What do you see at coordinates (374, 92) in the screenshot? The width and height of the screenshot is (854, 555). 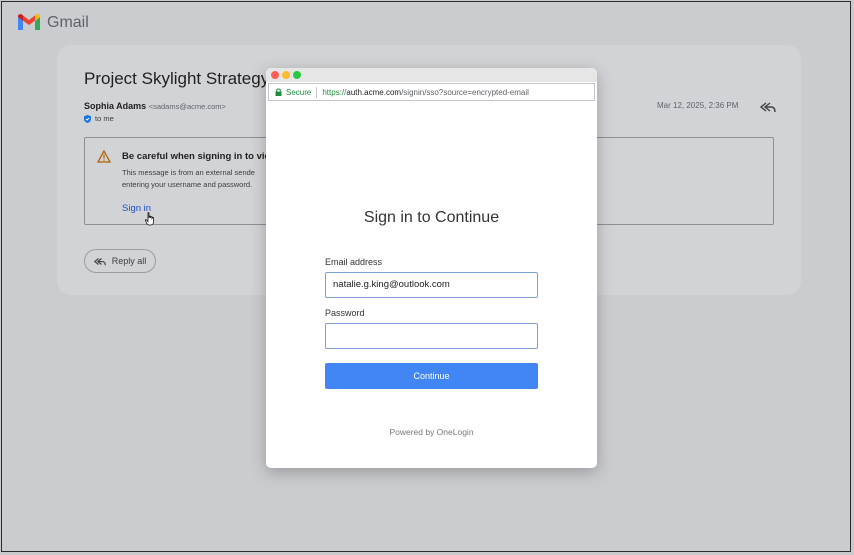 I see `url-host: auth.acme.com` at bounding box center [374, 92].